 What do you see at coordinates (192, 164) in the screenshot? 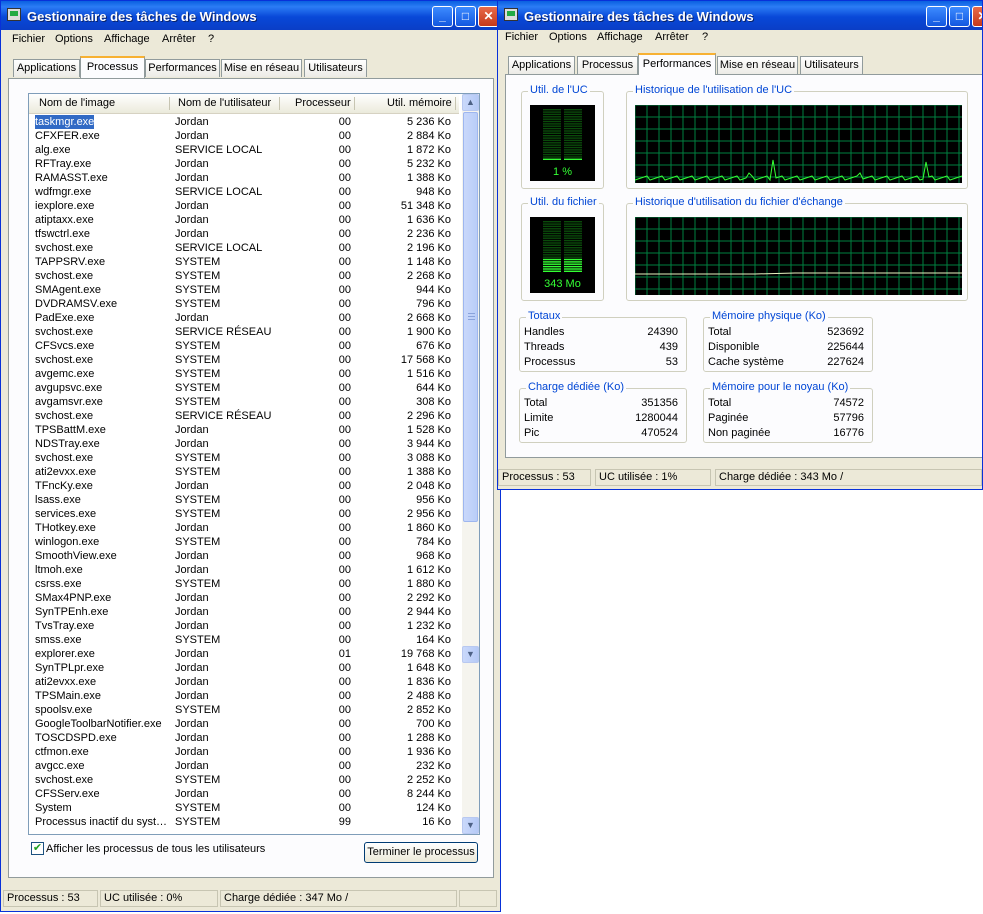
I see `process-user: Jordan` at bounding box center [192, 164].